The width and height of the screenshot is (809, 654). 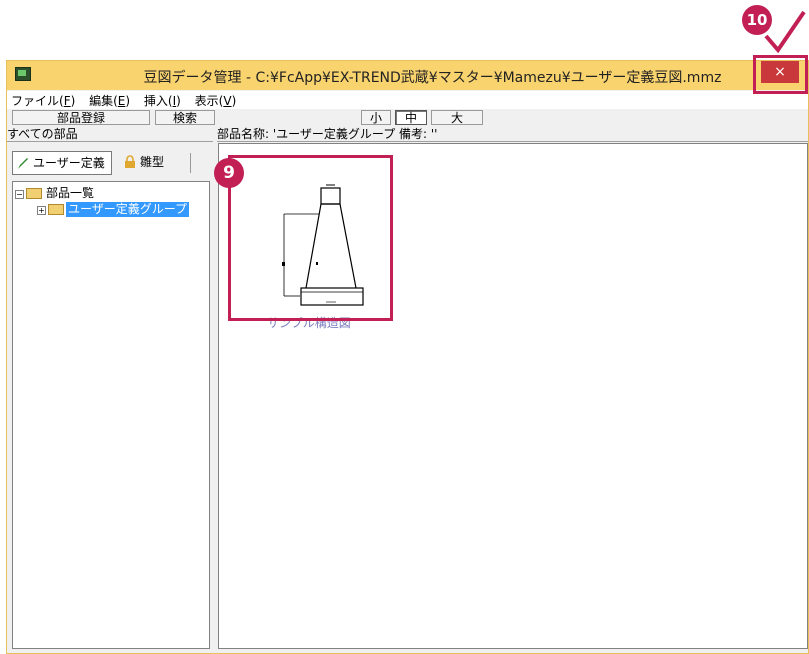 What do you see at coordinates (407, 100) in the screenshot?
I see `menu-bar: ファイル(F) 編集(E) 挿入(I) 表示(V)` at bounding box center [407, 100].